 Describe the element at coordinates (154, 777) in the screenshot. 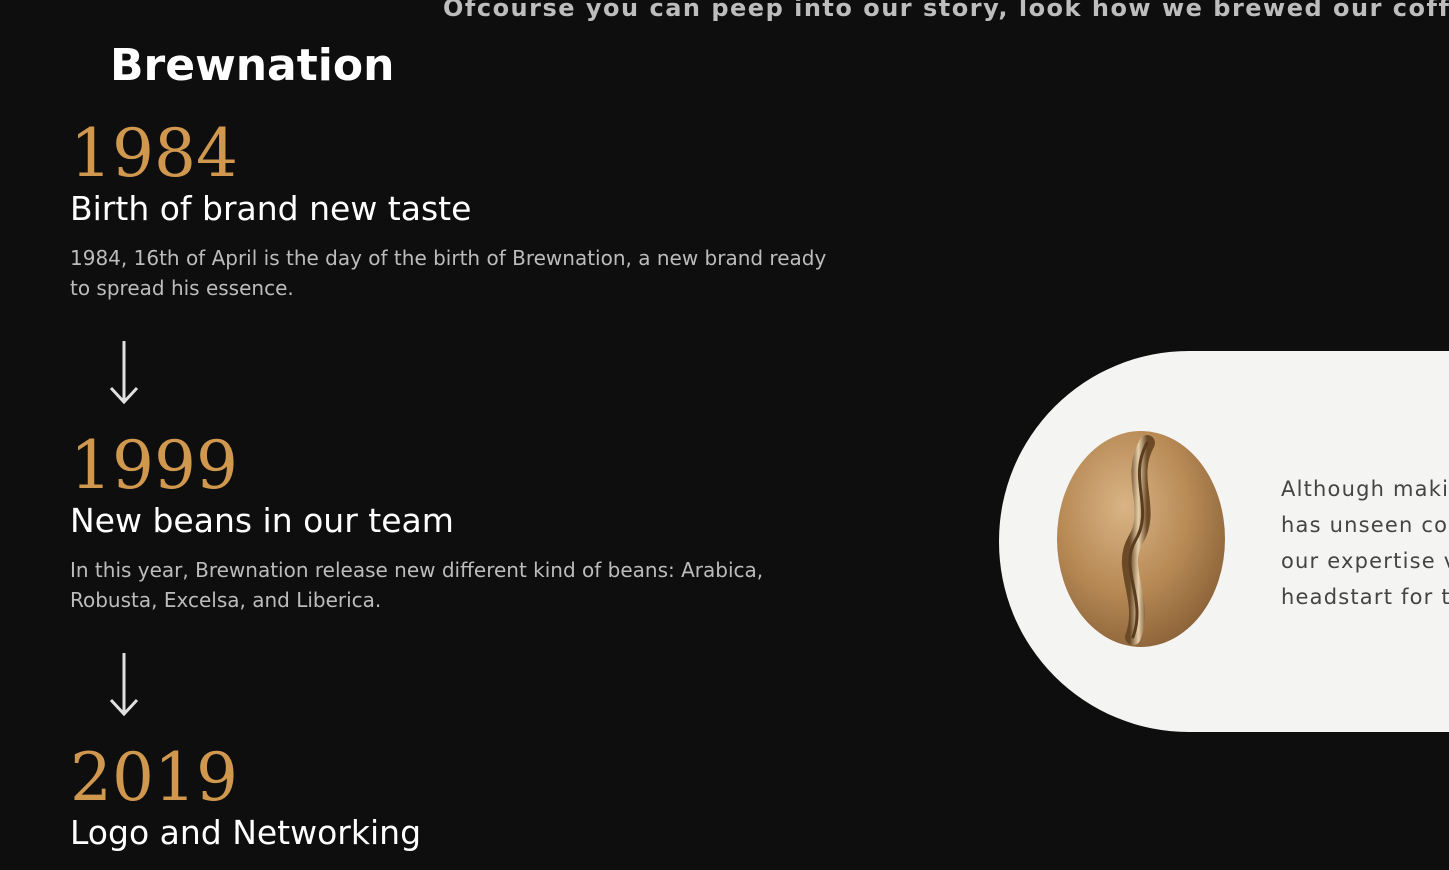

I see `timeline-year: 2019` at that location.